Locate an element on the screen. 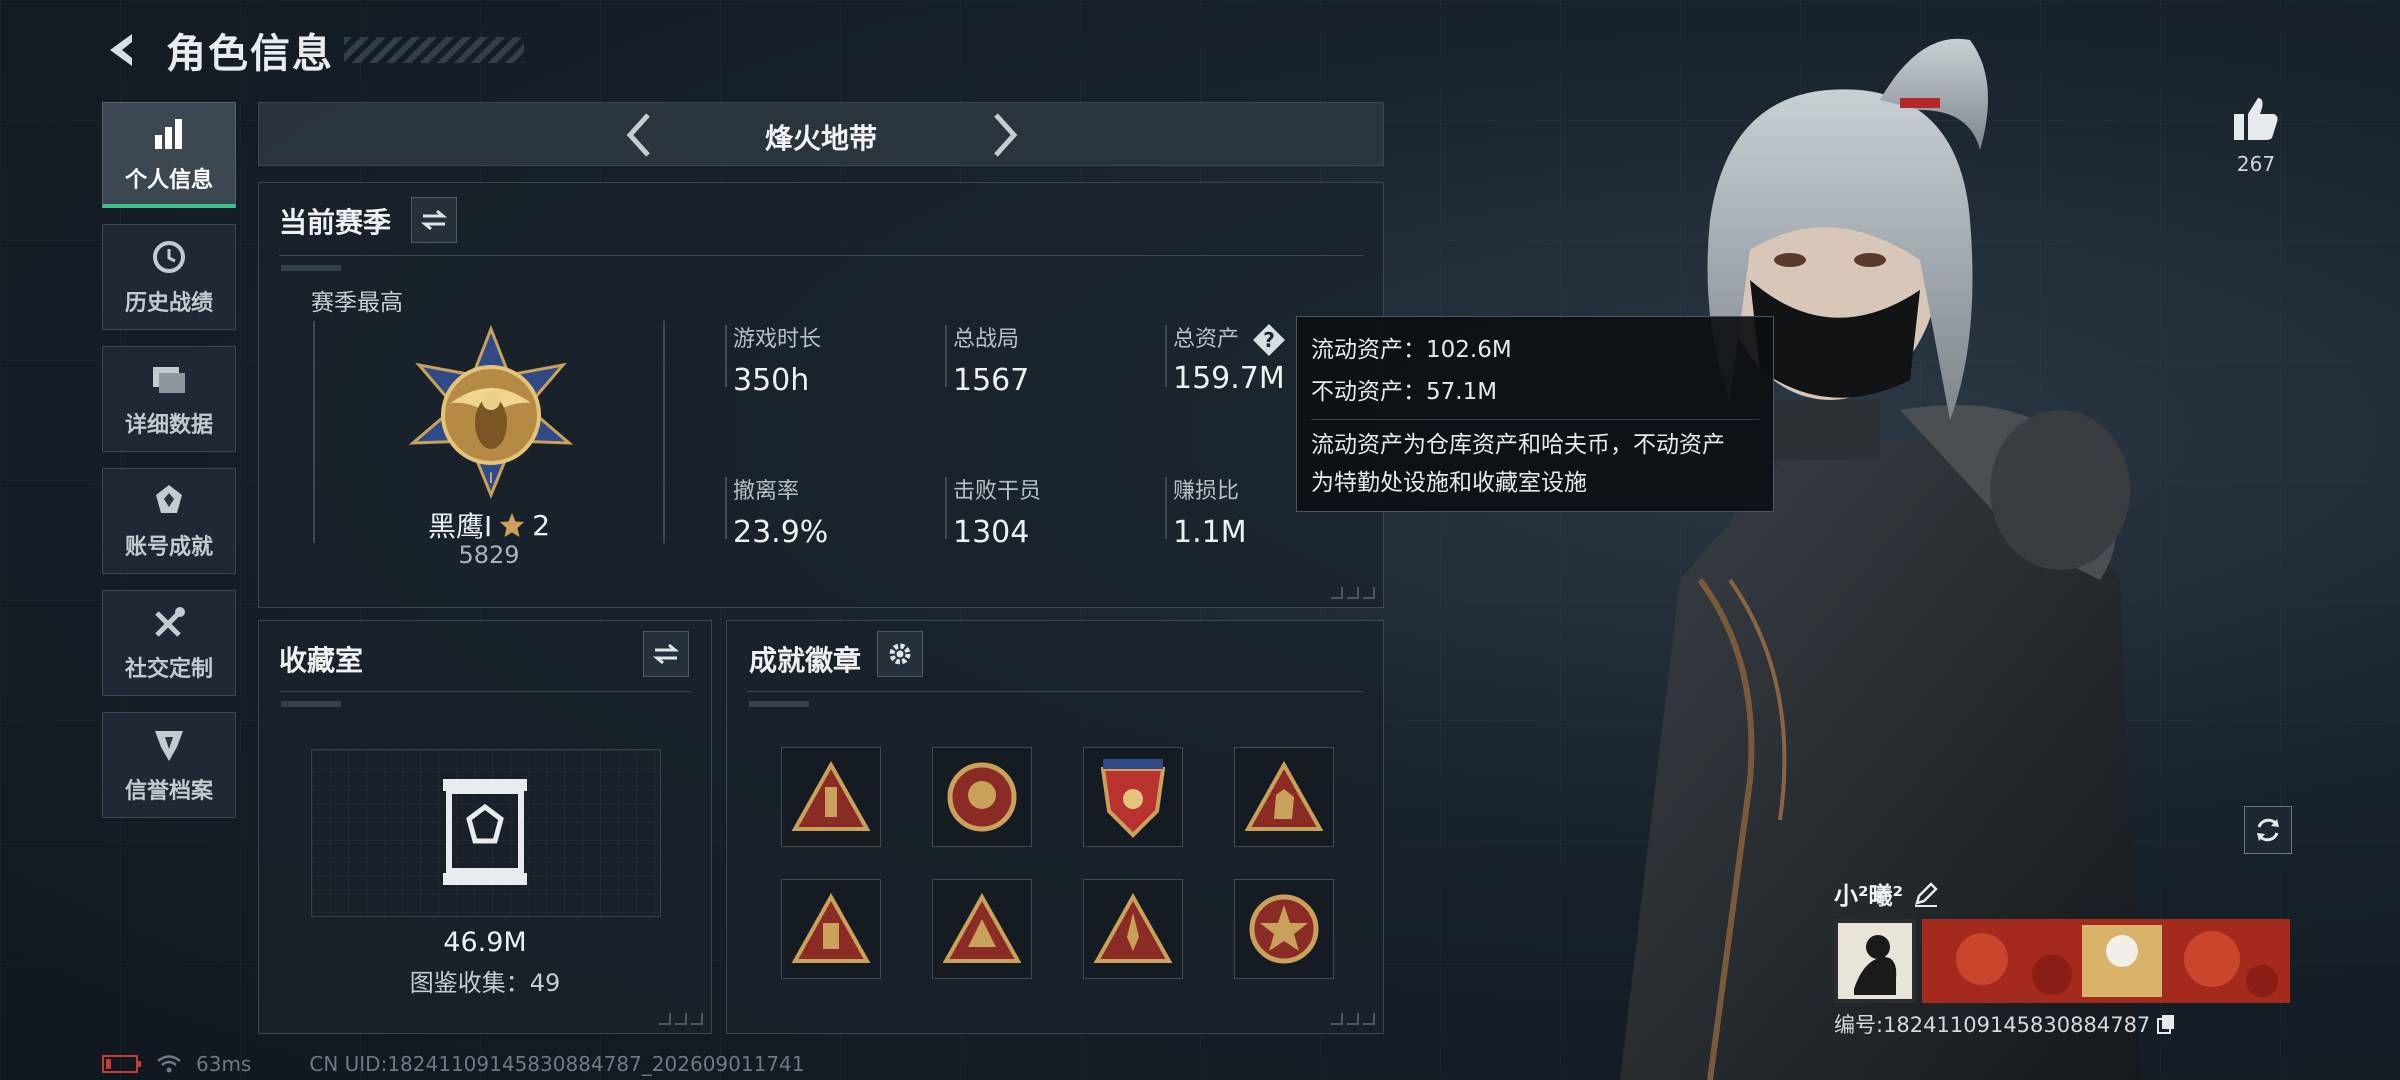 The image size is (2400, 1080). sidebar-item-label: 社交定制 is located at coordinates (168, 669).